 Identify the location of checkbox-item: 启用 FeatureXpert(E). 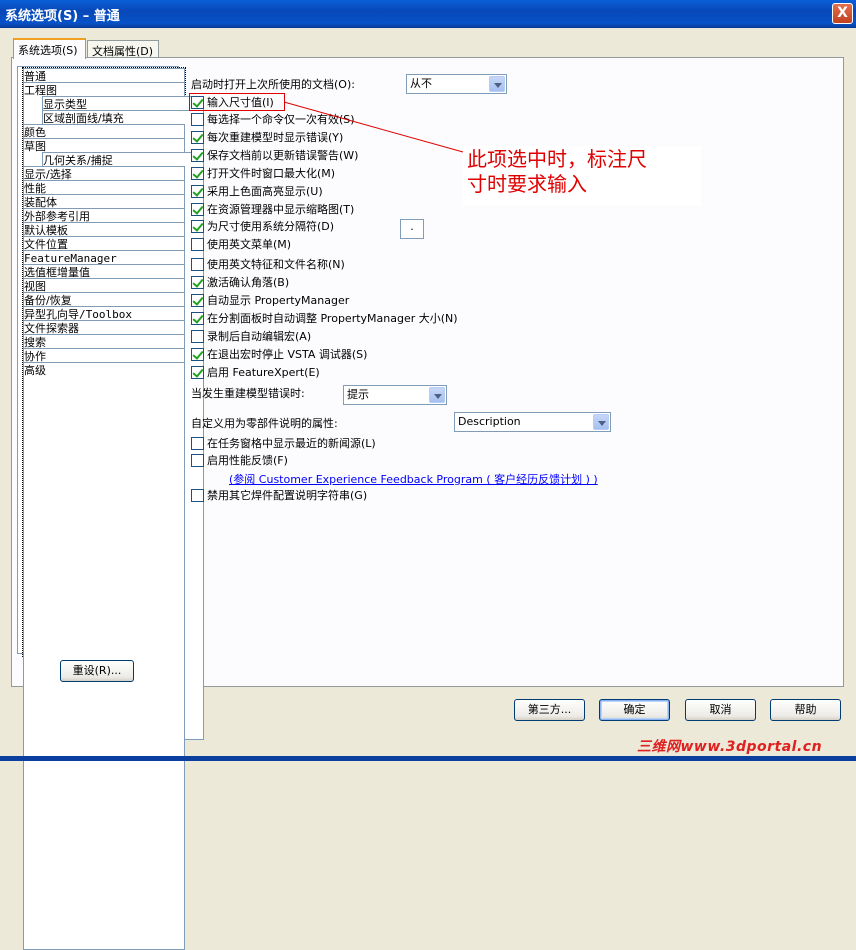
(255, 372).